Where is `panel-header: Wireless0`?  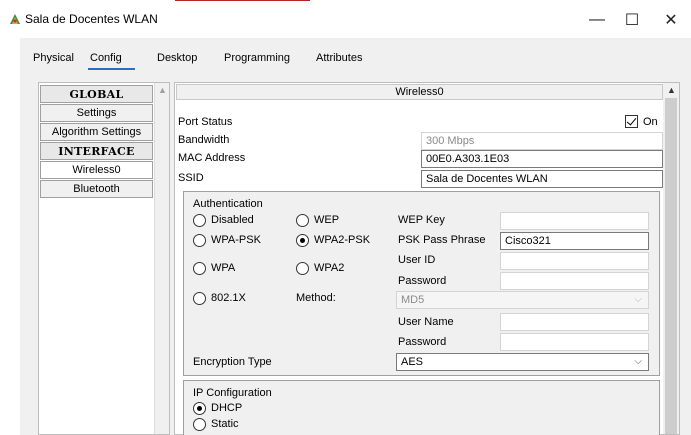
panel-header: Wireless0 is located at coordinates (419, 92).